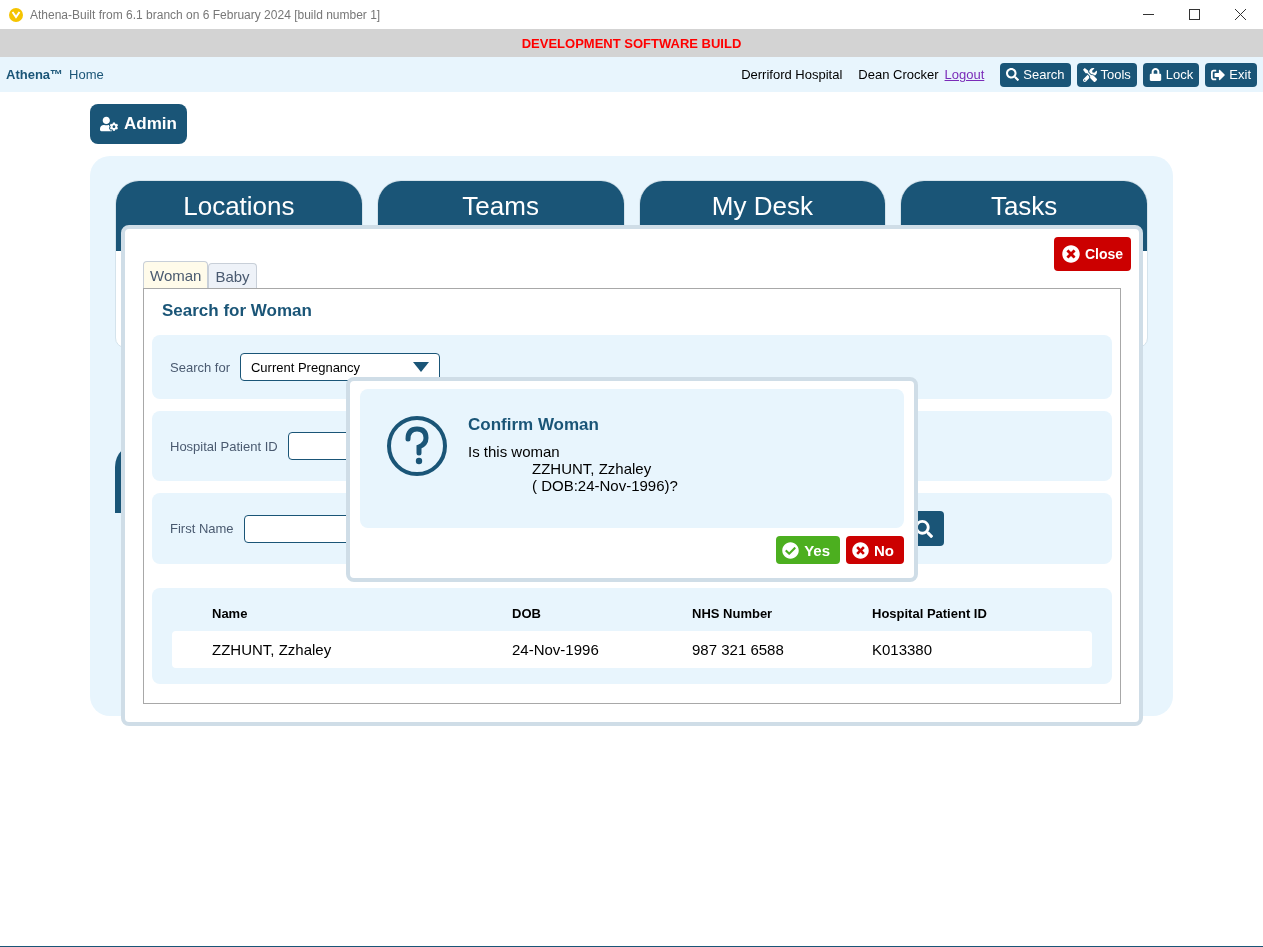 The height and width of the screenshot is (947, 1263). What do you see at coordinates (733, 614) in the screenshot?
I see `column-header: NHS Number` at bounding box center [733, 614].